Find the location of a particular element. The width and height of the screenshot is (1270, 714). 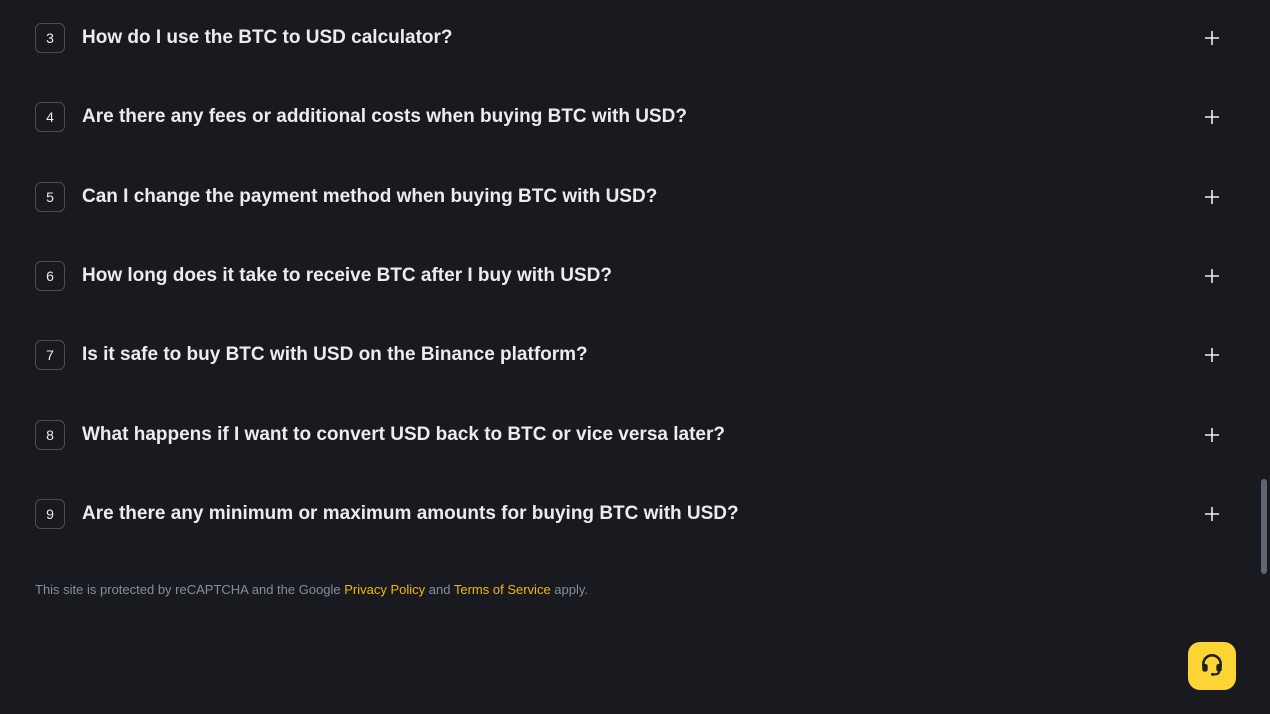

faq-number: 3 is located at coordinates (50, 38).